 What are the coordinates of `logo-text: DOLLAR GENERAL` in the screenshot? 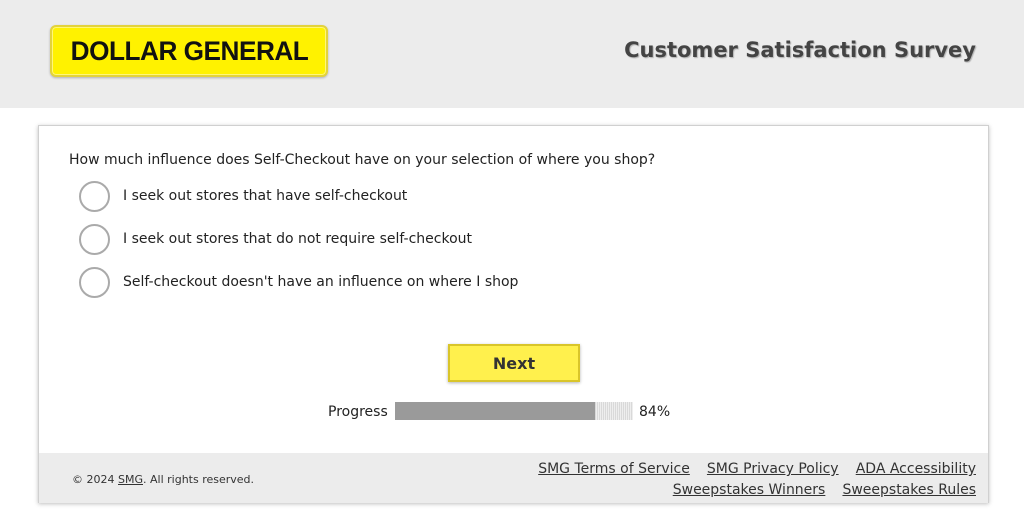 It's located at (189, 50).